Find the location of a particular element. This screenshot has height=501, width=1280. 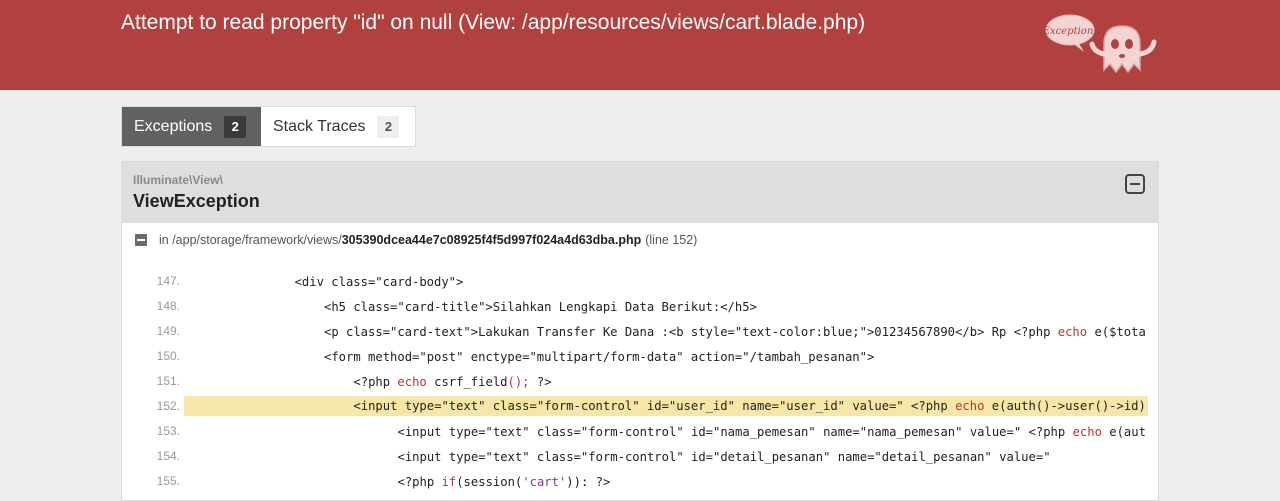

tab-exceptions-label: Exceptions is located at coordinates (173, 126).